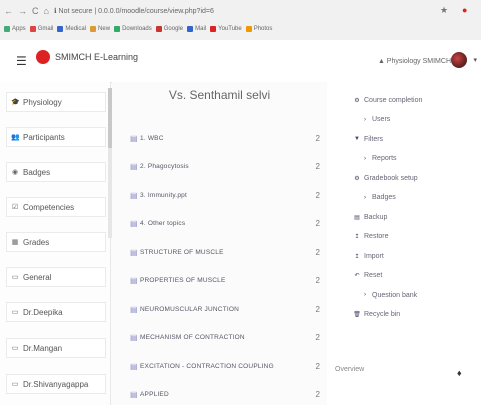 The height and width of the screenshot is (405, 481). I want to click on admin-item-label: Gradebook setup, so click(391, 178).